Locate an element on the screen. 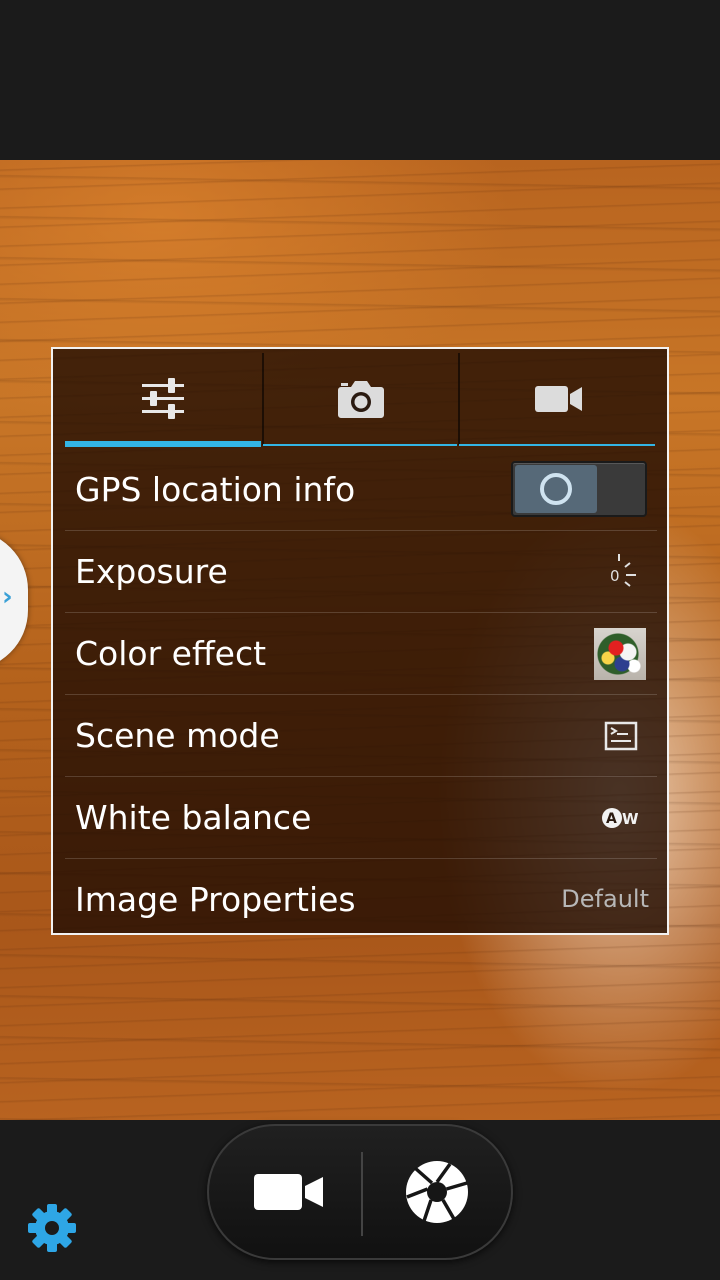 Image resolution: width=720 pixels, height=1280 pixels. toggle-thumb is located at coordinates (556, 489).